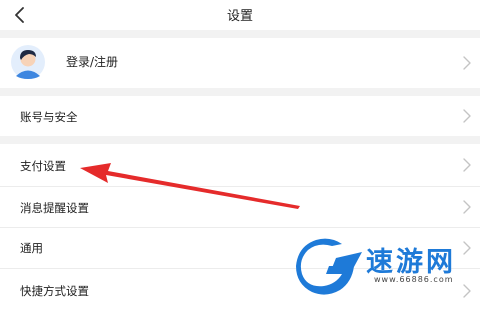 The width and height of the screenshot is (480, 310). I want to click on suyou-watermark: 速游网 www.66886.com, so click(388, 267).